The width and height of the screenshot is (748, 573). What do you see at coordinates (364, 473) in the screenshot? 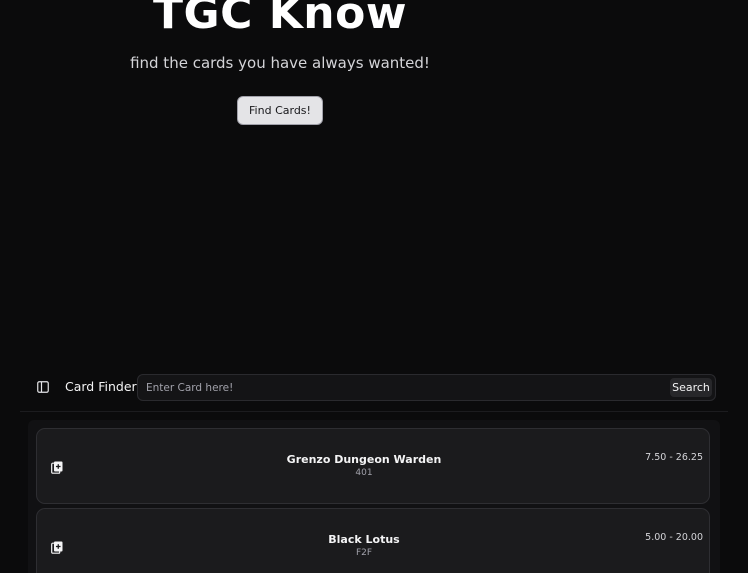
I see `card-set-code: 401` at bounding box center [364, 473].